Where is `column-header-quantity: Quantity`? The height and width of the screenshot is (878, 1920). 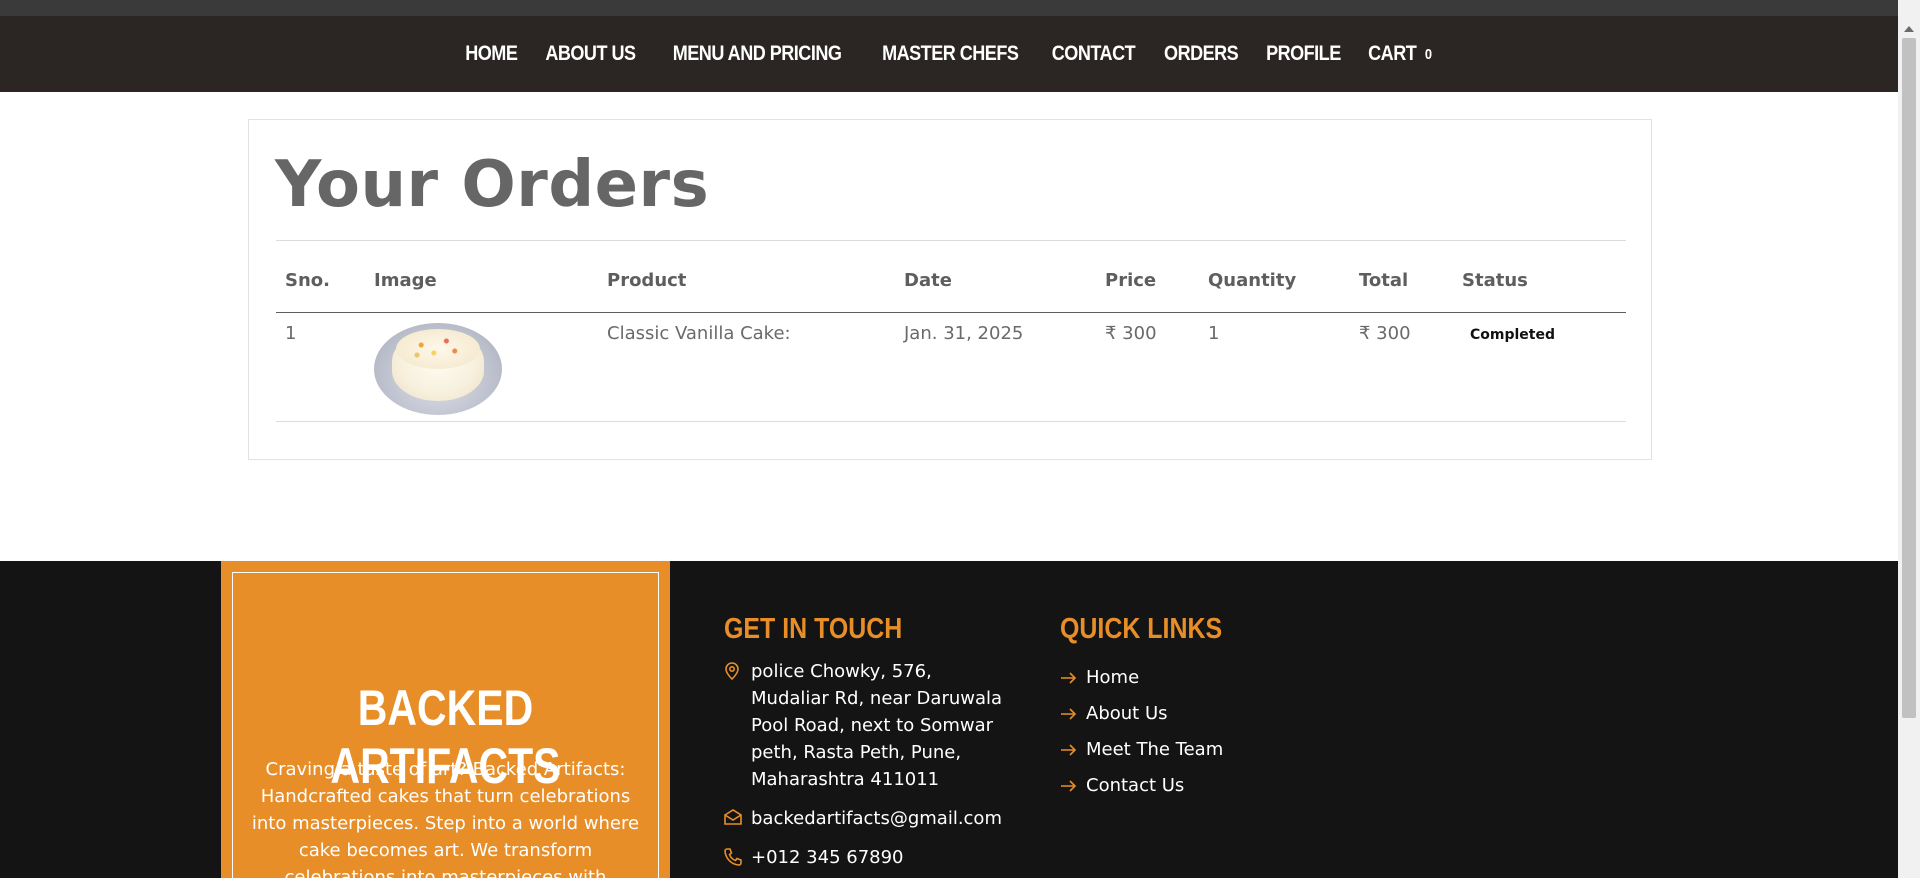
column-header-quantity: Quantity is located at coordinates (1274, 291).